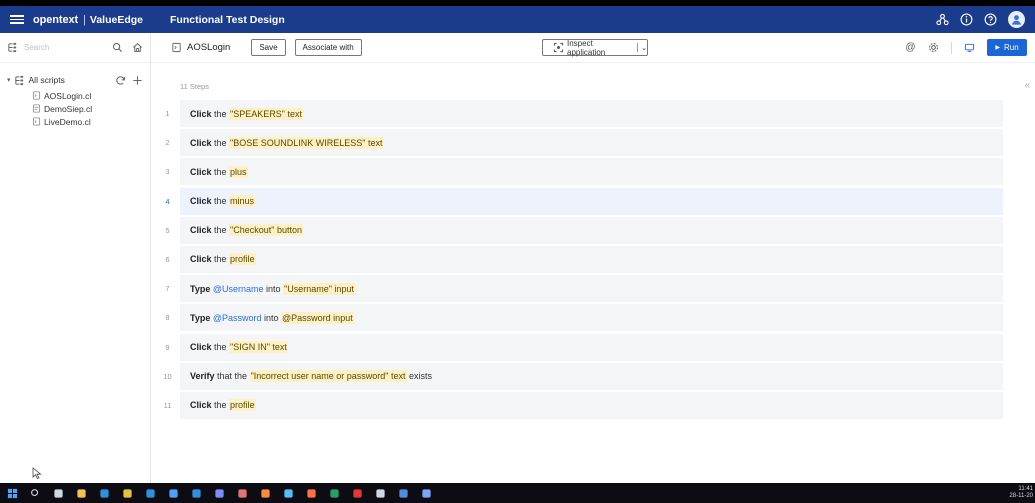 This screenshot has width=1035, height=503. I want to click on script-item-demosiep: DemoSiep.cl, so click(75, 108).